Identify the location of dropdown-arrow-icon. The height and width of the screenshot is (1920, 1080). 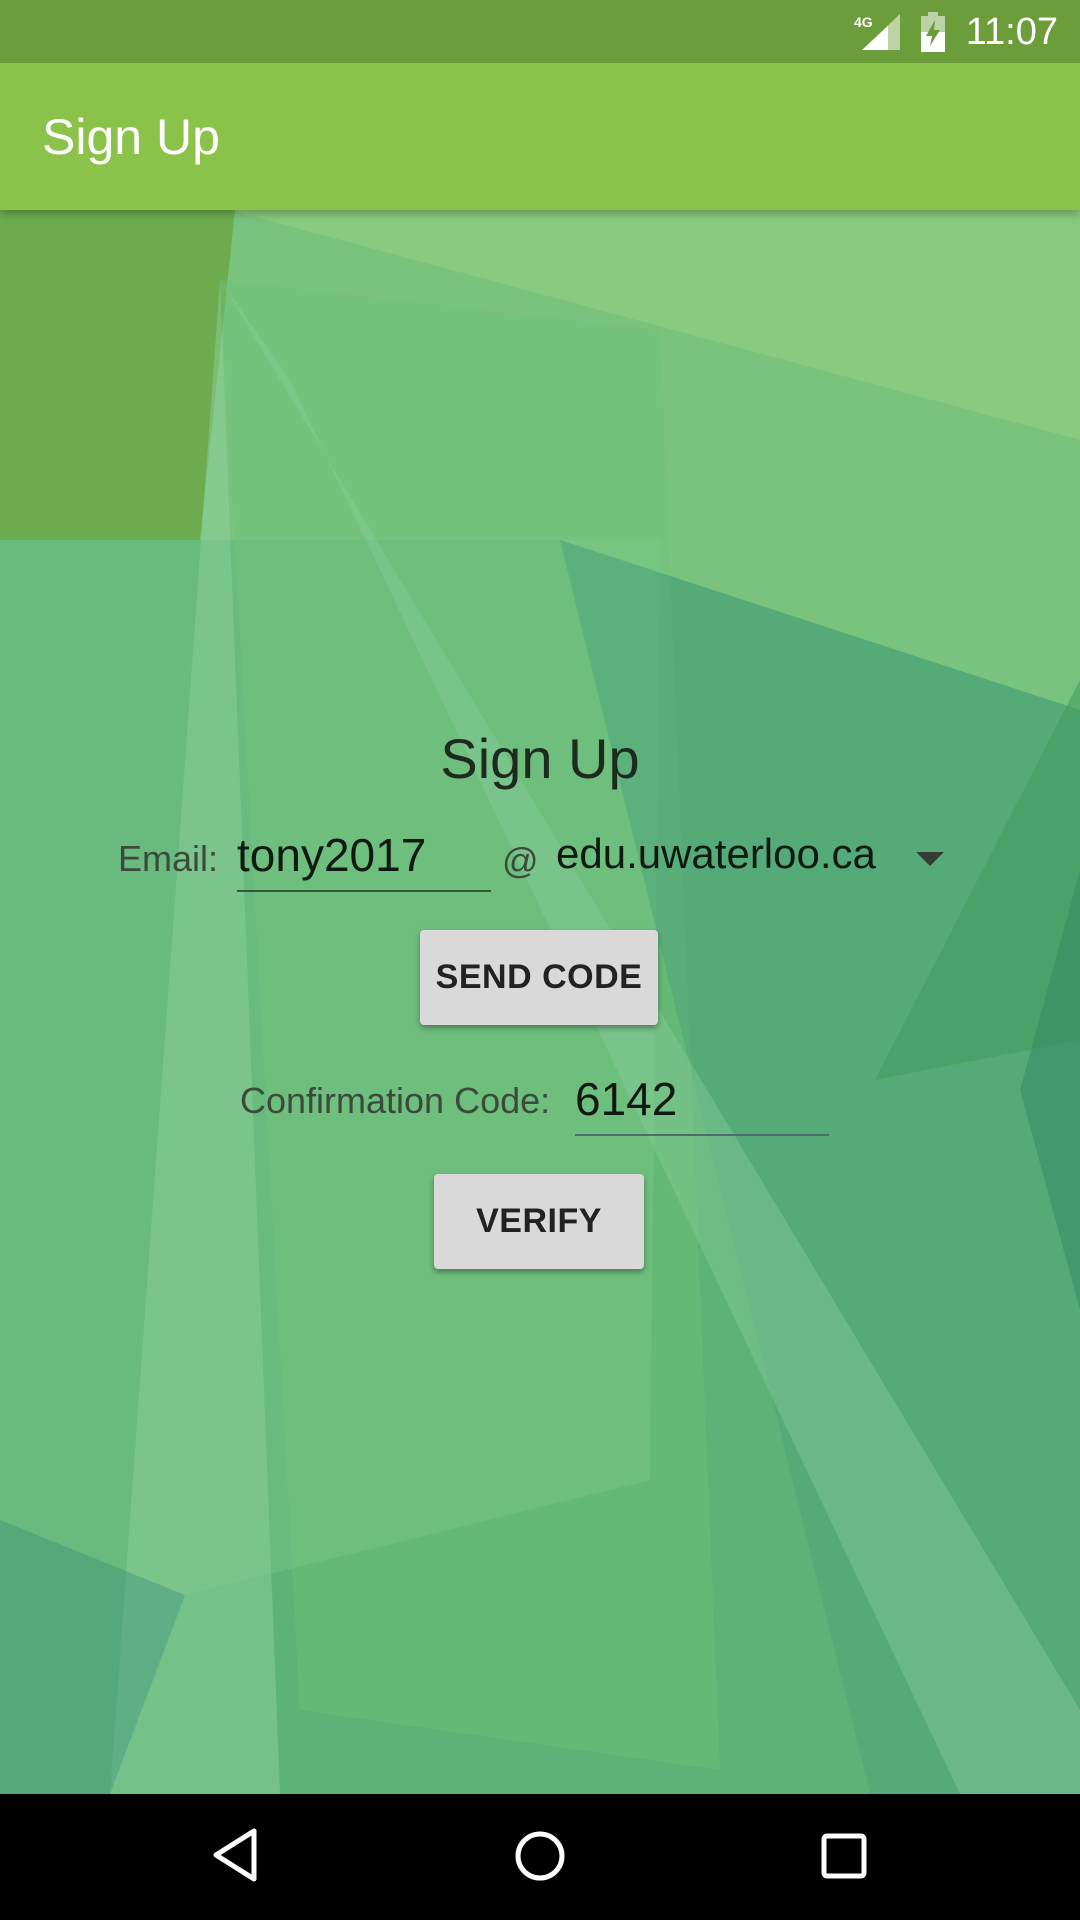
(930, 859).